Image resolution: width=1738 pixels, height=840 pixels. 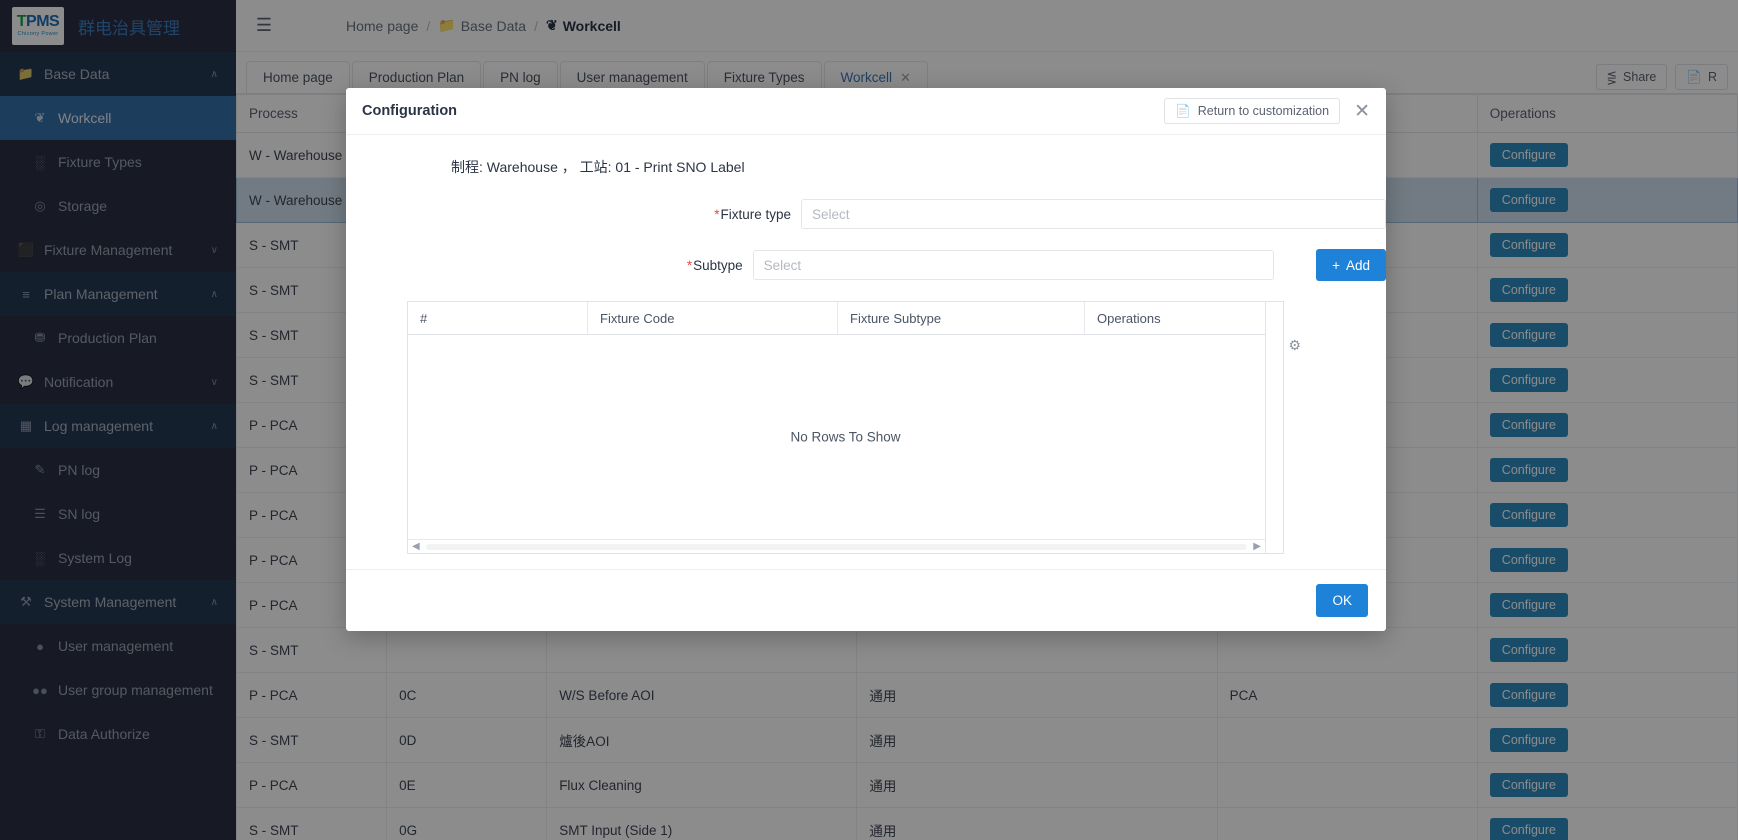 I want to click on fixture-grid-header: # Fixture Code Fixture Subtype Operations, so click(x=845, y=318).